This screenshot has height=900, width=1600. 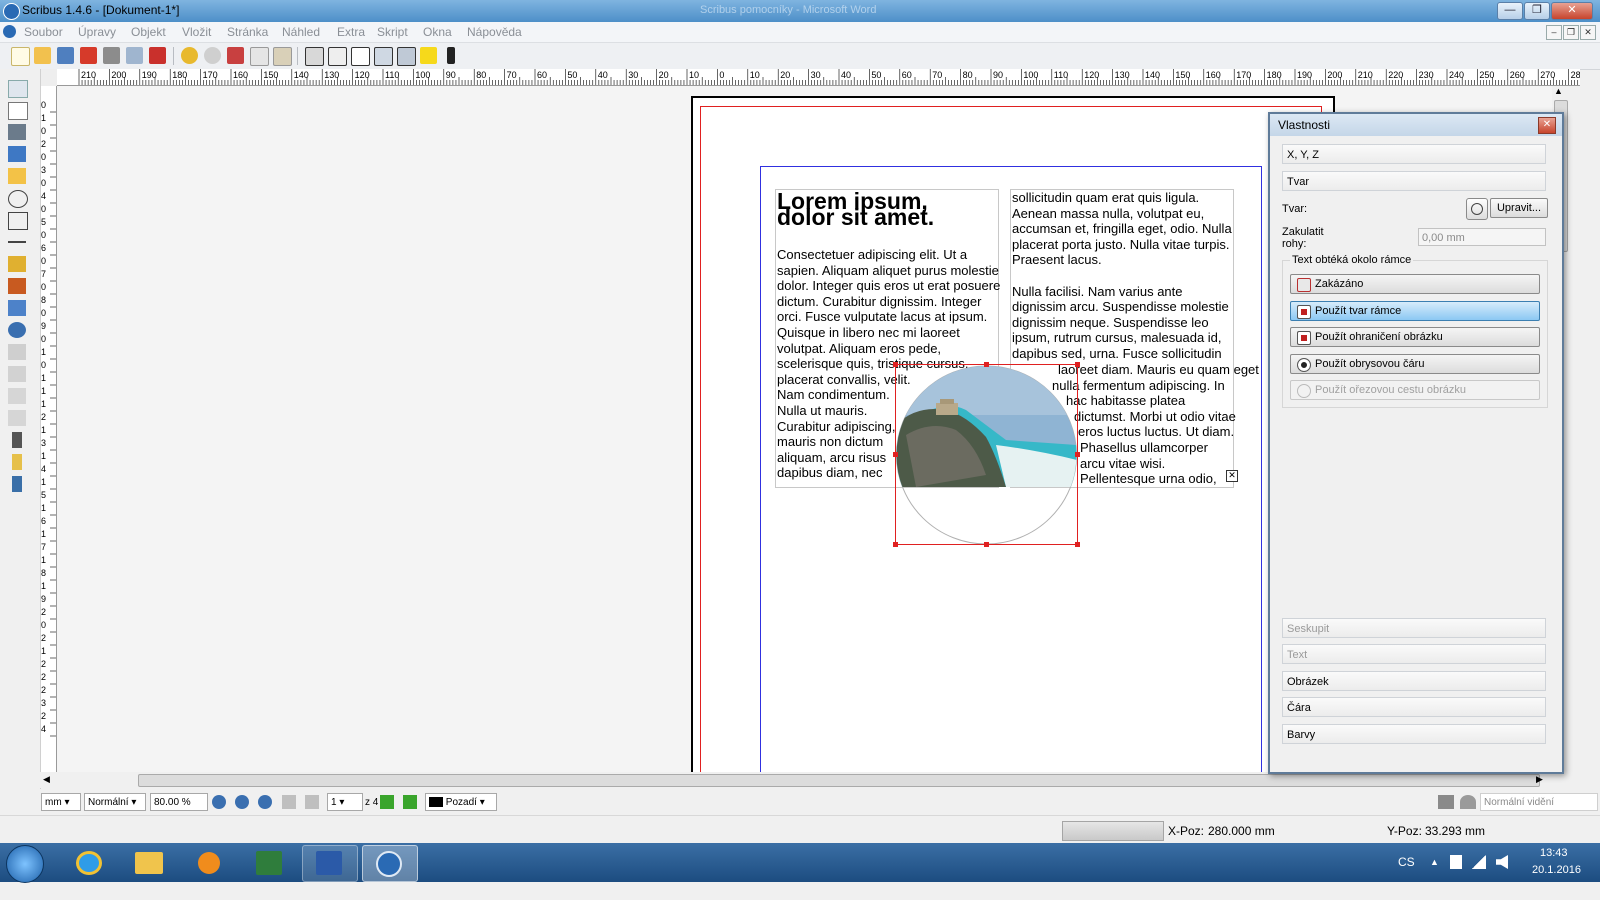 What do you see at coordinates (1416, 125) in the screenshot?
I see `properties-title-bar: Vlastnosti ✕` at bounding box center [1416, 125].